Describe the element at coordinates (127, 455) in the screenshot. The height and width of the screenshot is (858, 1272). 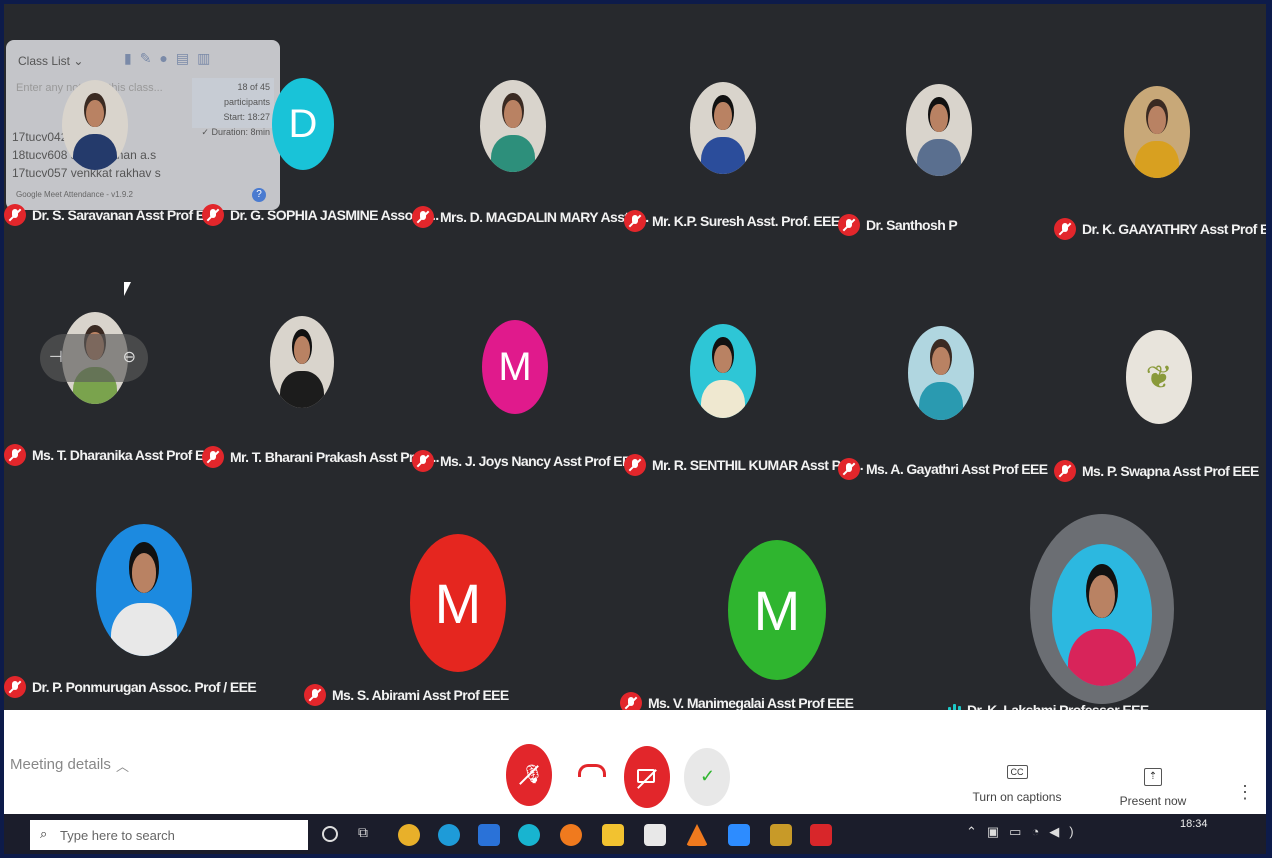
I see `participant-name: Ms. T. Dharanika Asst Prof EEE` at that location.